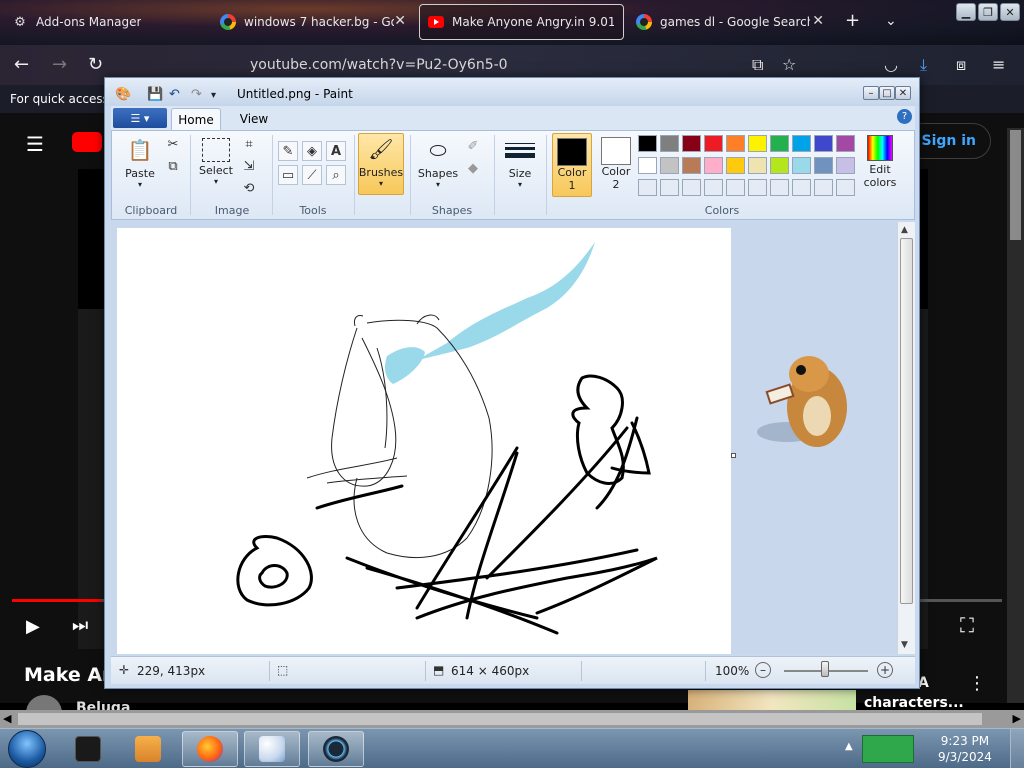 The height and width of the screenshot is (768, 1024). What do you see at coordinates (88, 749) in the screenshot?
I see `taskbar-app-terminal` at bounding box center [88, 749].